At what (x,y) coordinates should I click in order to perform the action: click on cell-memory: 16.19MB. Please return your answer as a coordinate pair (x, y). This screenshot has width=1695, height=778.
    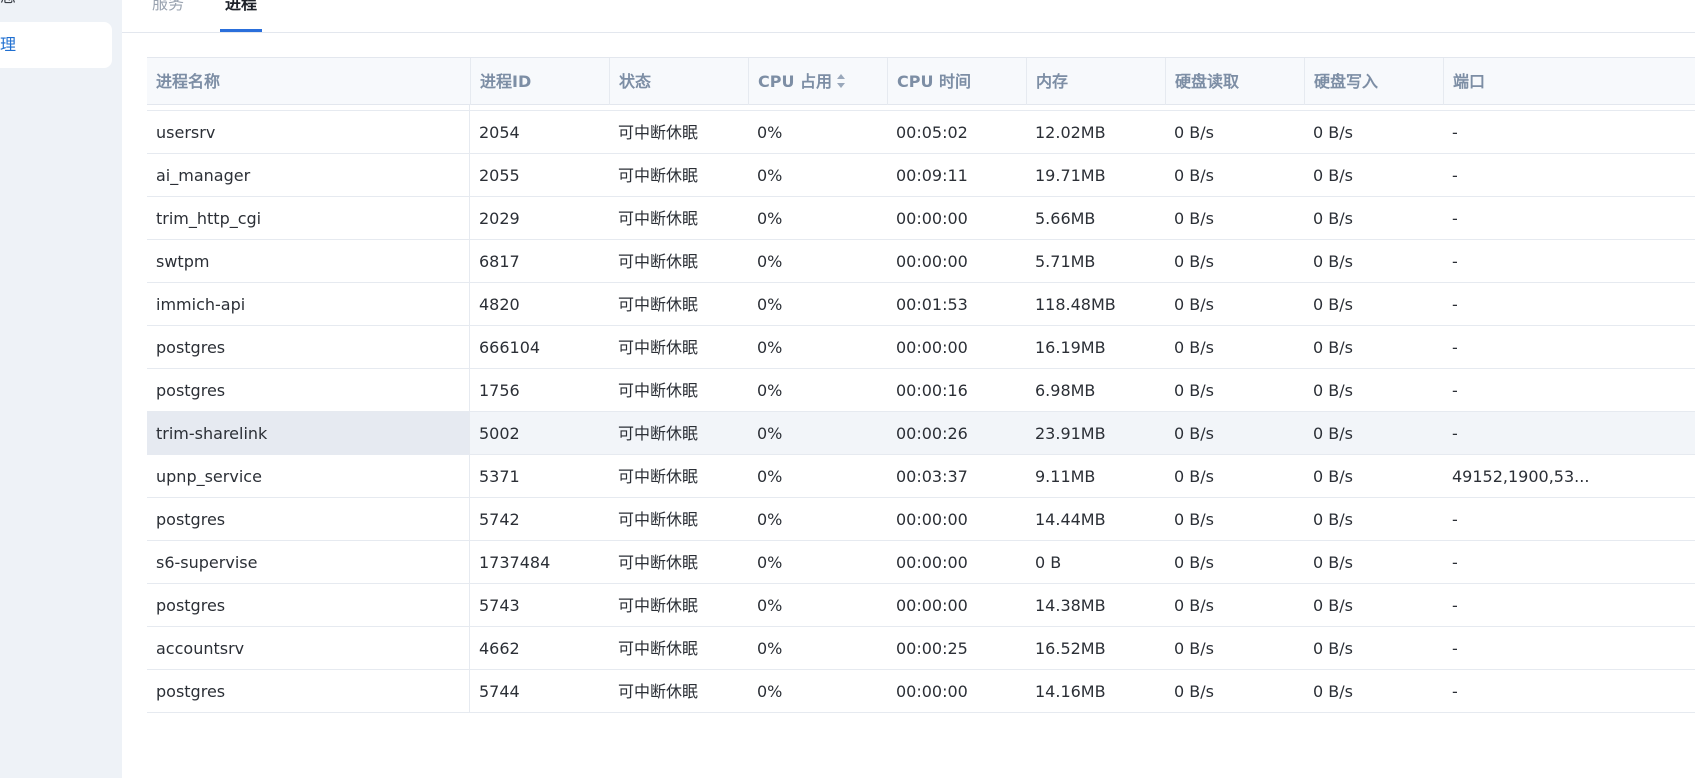
    Looking at the image, I should click on (1070, 347).